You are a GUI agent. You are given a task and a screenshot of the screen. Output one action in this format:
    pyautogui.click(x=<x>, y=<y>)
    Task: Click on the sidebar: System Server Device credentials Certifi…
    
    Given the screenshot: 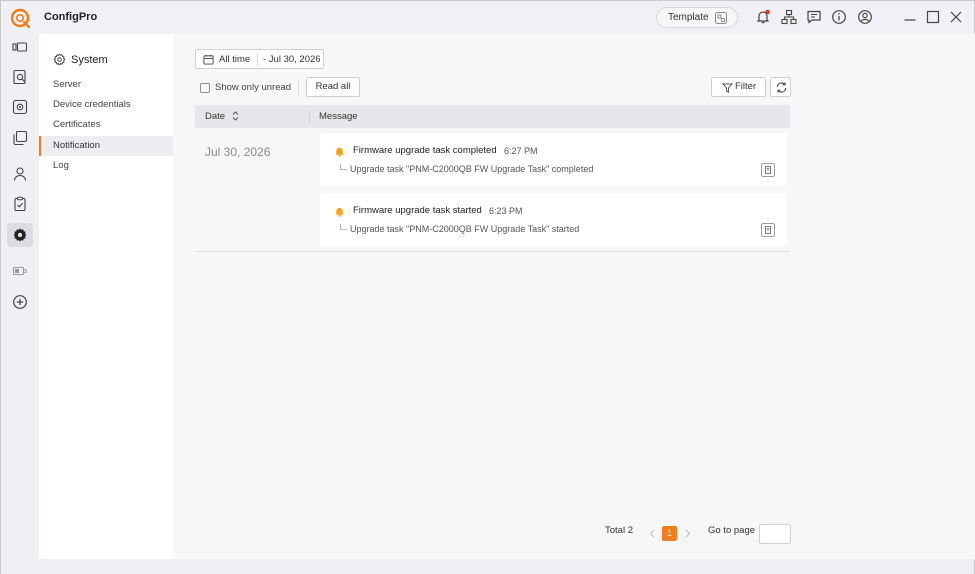 What is the action you would take?
    pyautogui.click(x=106, y=296)
    